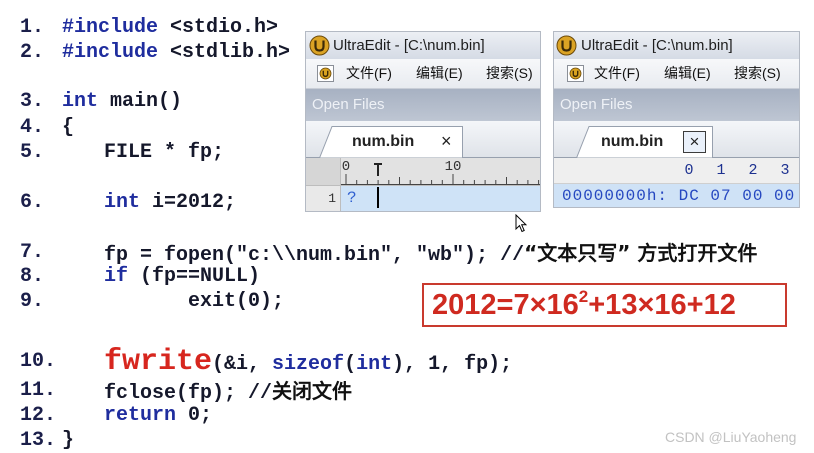  I want to click on column-ruler: 0 10, so click(423, 172).